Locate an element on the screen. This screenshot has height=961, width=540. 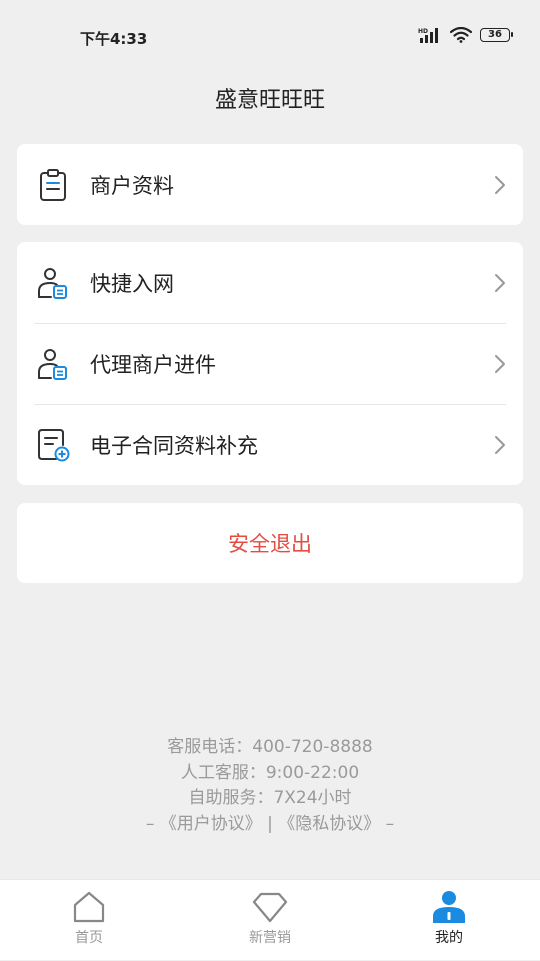
diamond-icon is located at coordinates (270, 907).